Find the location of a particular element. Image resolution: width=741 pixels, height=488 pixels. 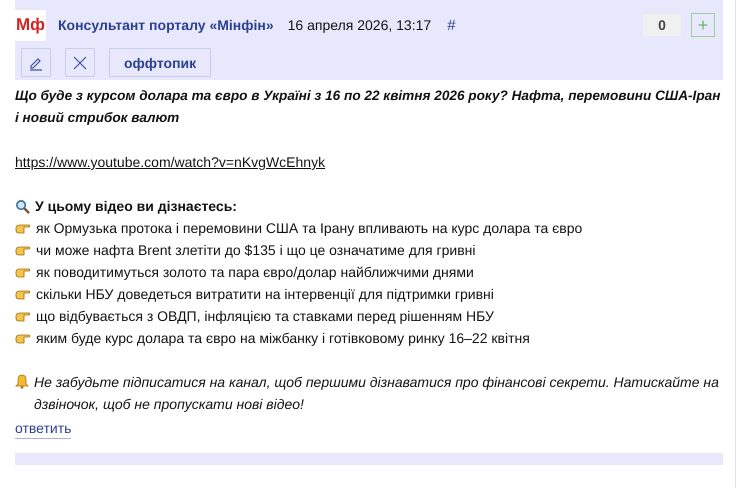

intro-text: У цьому відео ви дізнаєтесь: is located at coordinates (136, 206).